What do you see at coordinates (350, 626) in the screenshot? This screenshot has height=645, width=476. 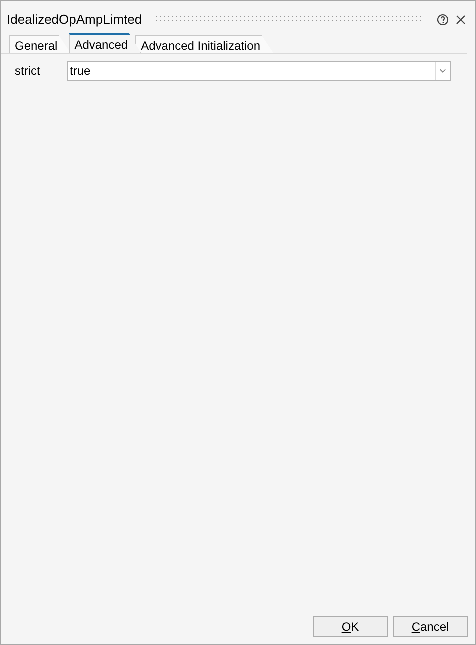 I see `ok-button: OK` at bounding box center [350, 626].